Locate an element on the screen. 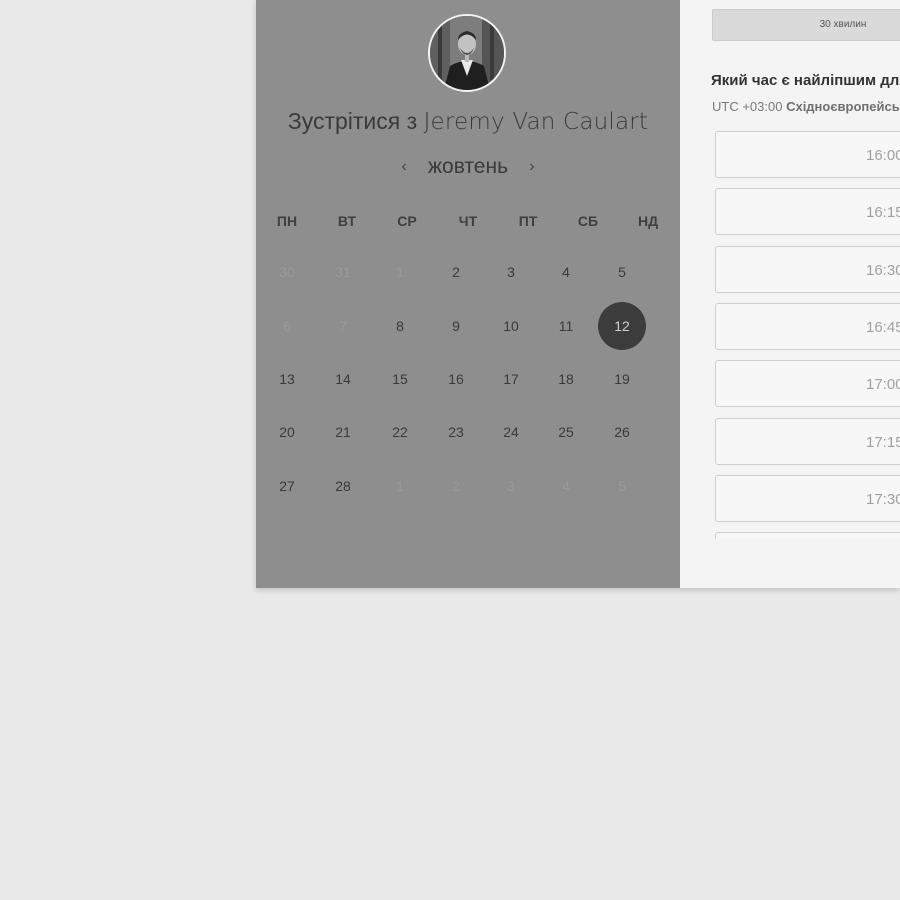  calendar-day: 19 is located at coordinates (622, 379).